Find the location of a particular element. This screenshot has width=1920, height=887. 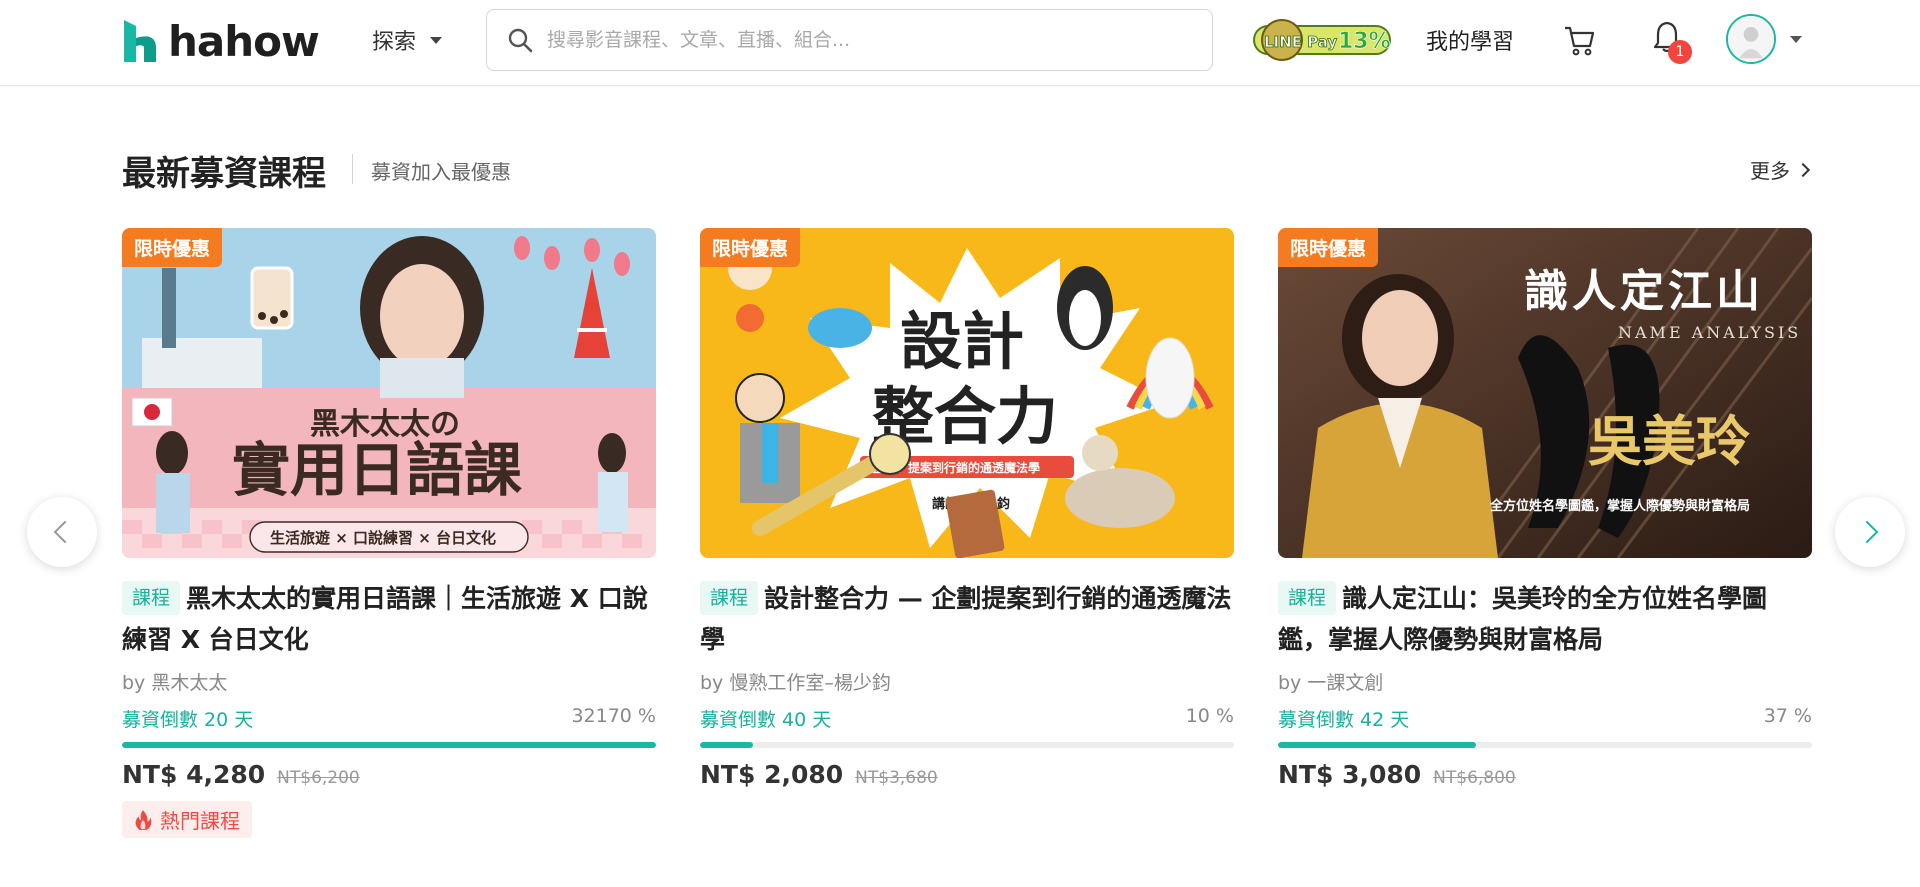

price-original: NT$6,200 is located at coordinates (318, 778).